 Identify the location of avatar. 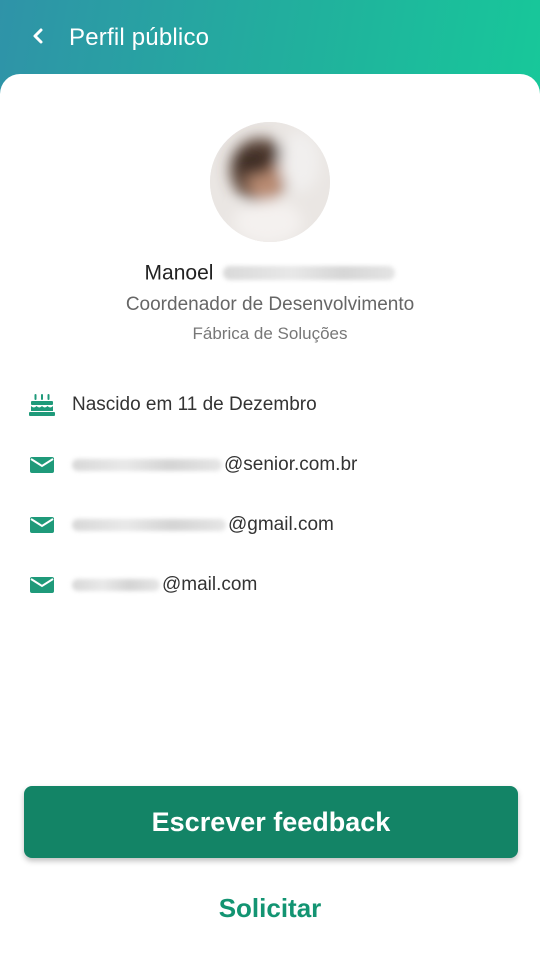
(270, 182).